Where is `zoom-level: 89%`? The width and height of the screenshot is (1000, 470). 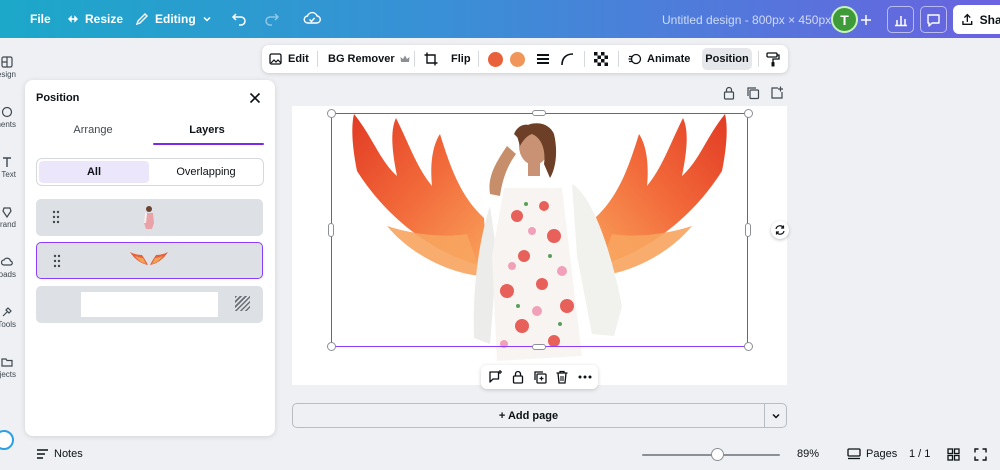 zoom-level: 89% is located at coordinates (808, 454).